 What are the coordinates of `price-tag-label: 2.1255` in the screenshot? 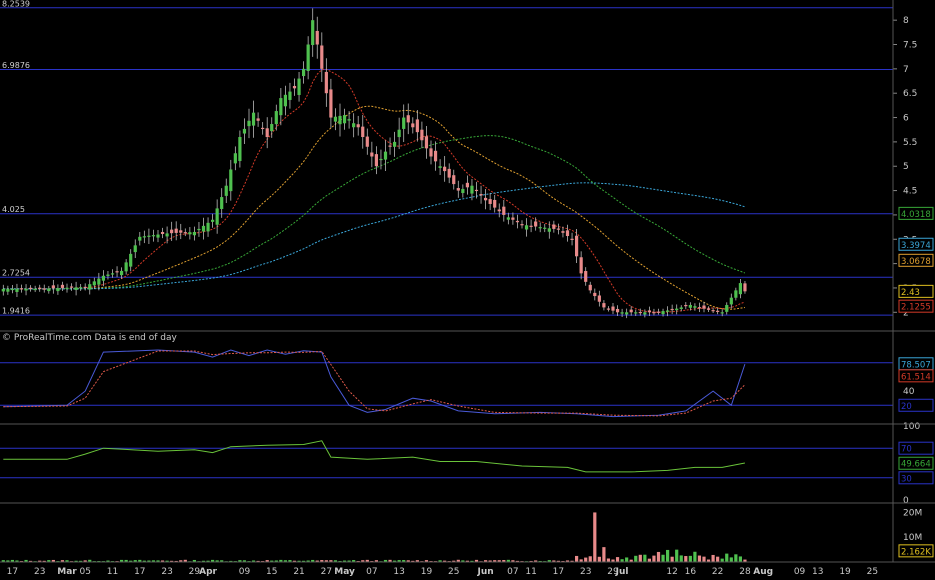 It's located at (916, 308).